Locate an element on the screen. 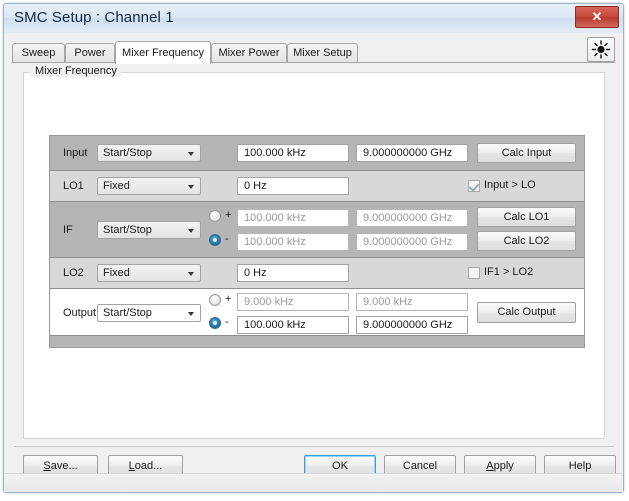  input-mode-select: Start/Stop is located at coordinates (149, 153).